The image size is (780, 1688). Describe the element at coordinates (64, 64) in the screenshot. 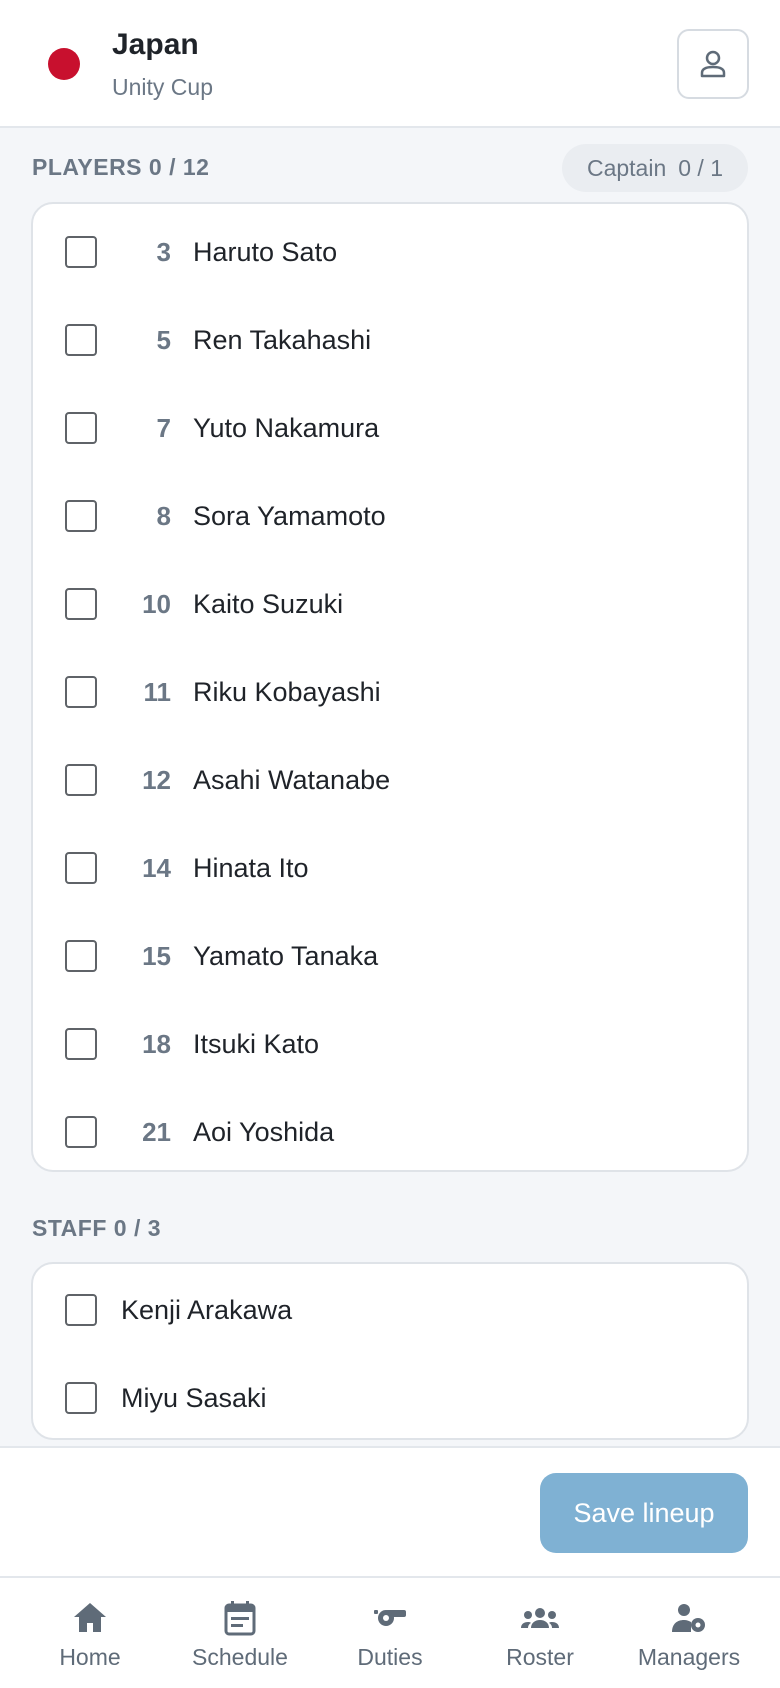

I see `japan-flag-icon` at that location.